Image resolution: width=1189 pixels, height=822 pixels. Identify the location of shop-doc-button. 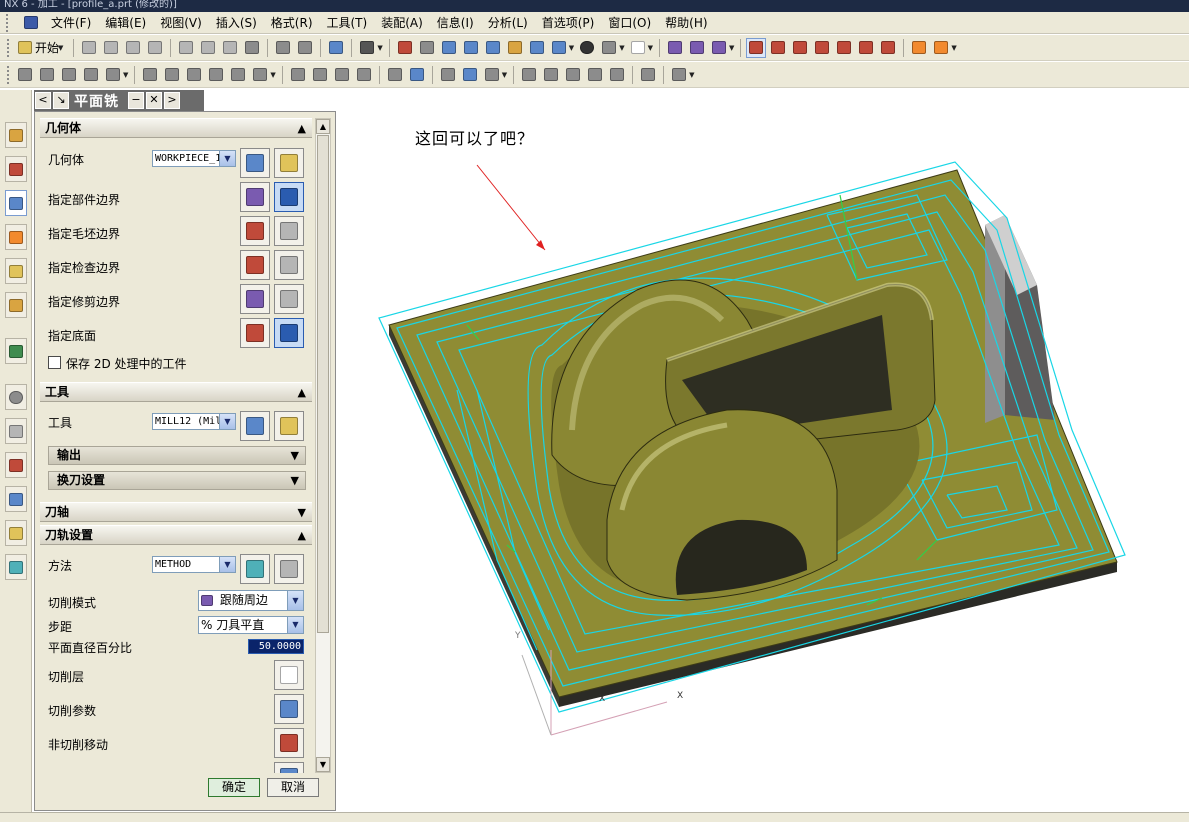
(529, 75).